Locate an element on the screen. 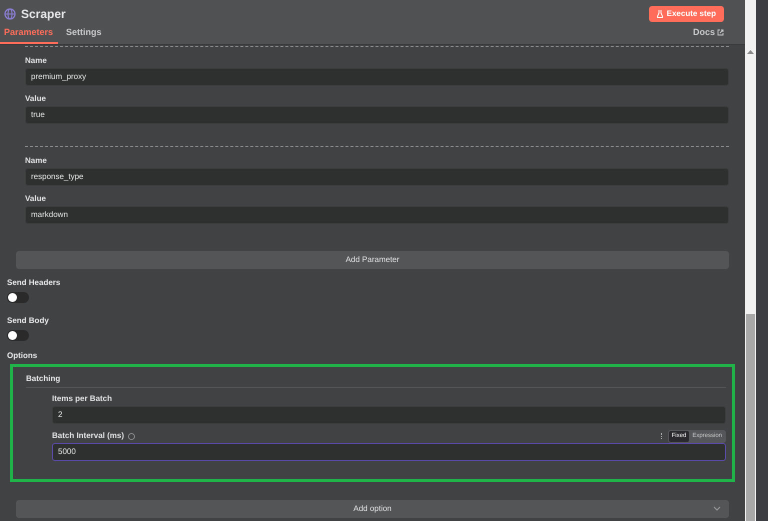  field-label: Batch Interval (ms) is located at coordinates (88, 436).